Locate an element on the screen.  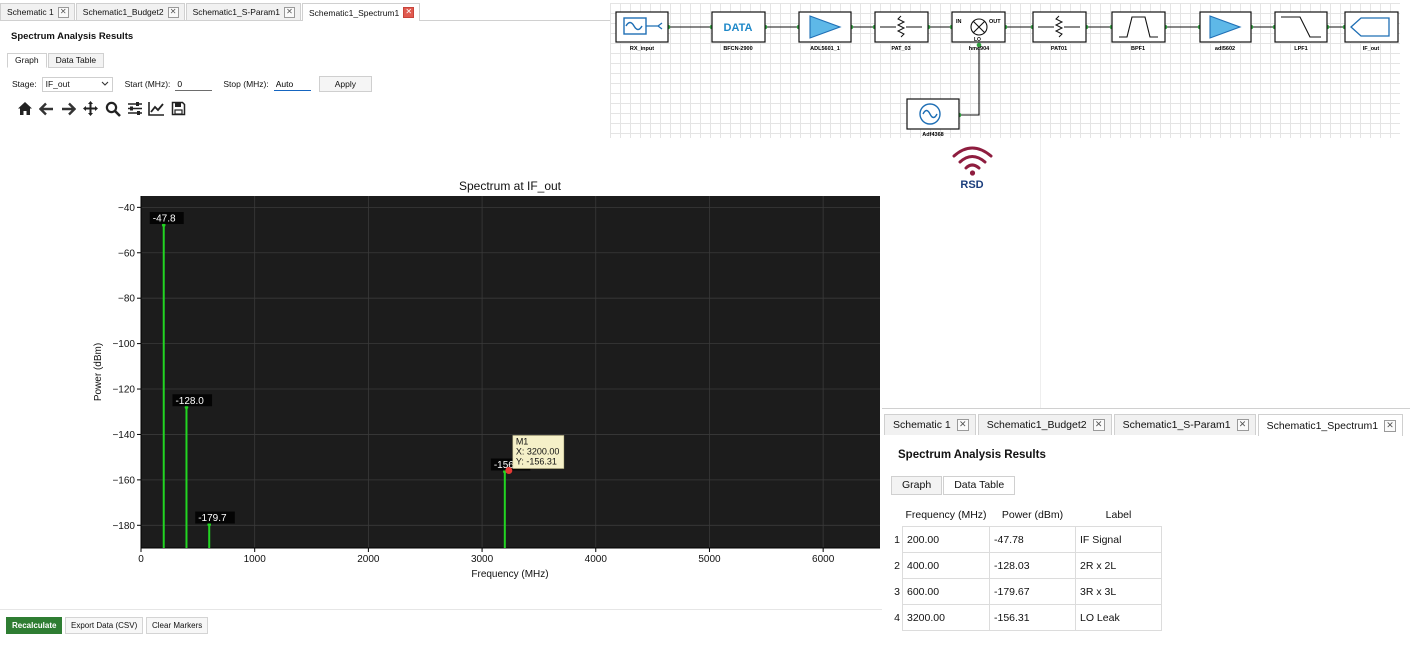
data-label: -179.7 is located at coordinates (212, 518).